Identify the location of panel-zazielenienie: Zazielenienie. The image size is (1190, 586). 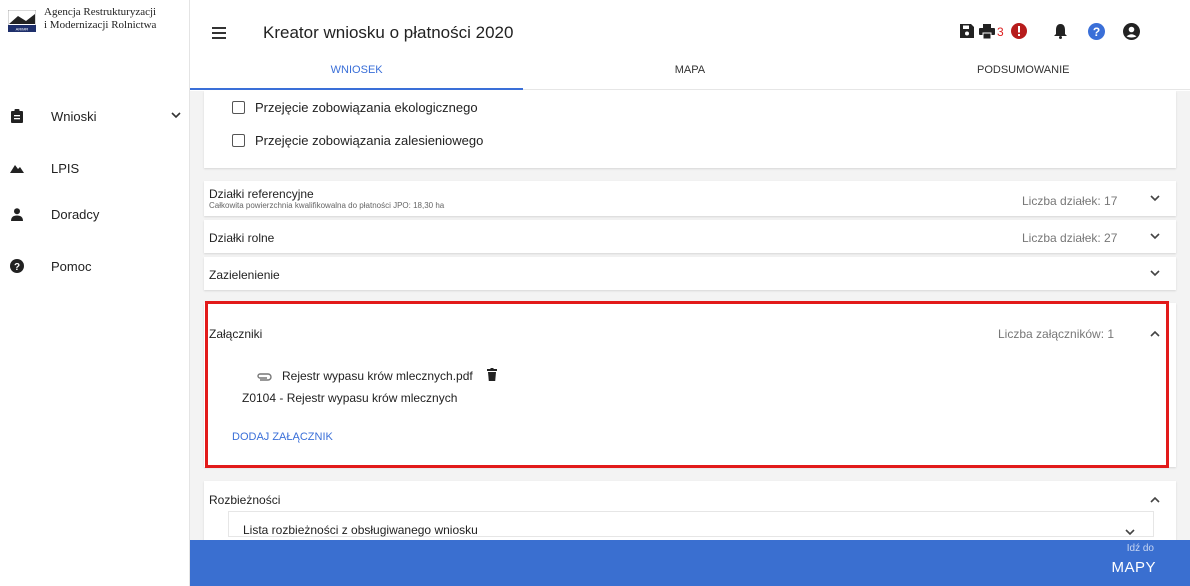
(690, 273).